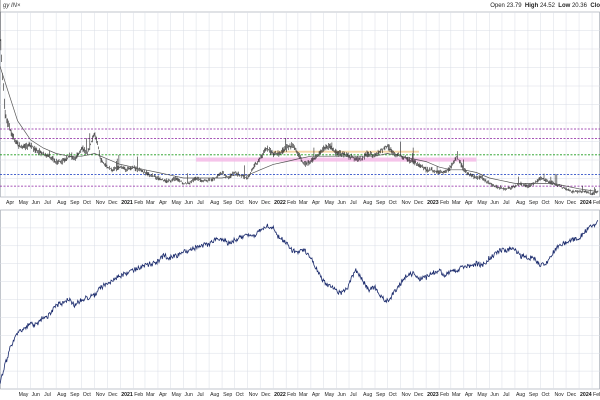  What do you see at coordinates (346, 151) in the screenshot?
I see `resistance-band-orange` at bounding box center [346, 151].